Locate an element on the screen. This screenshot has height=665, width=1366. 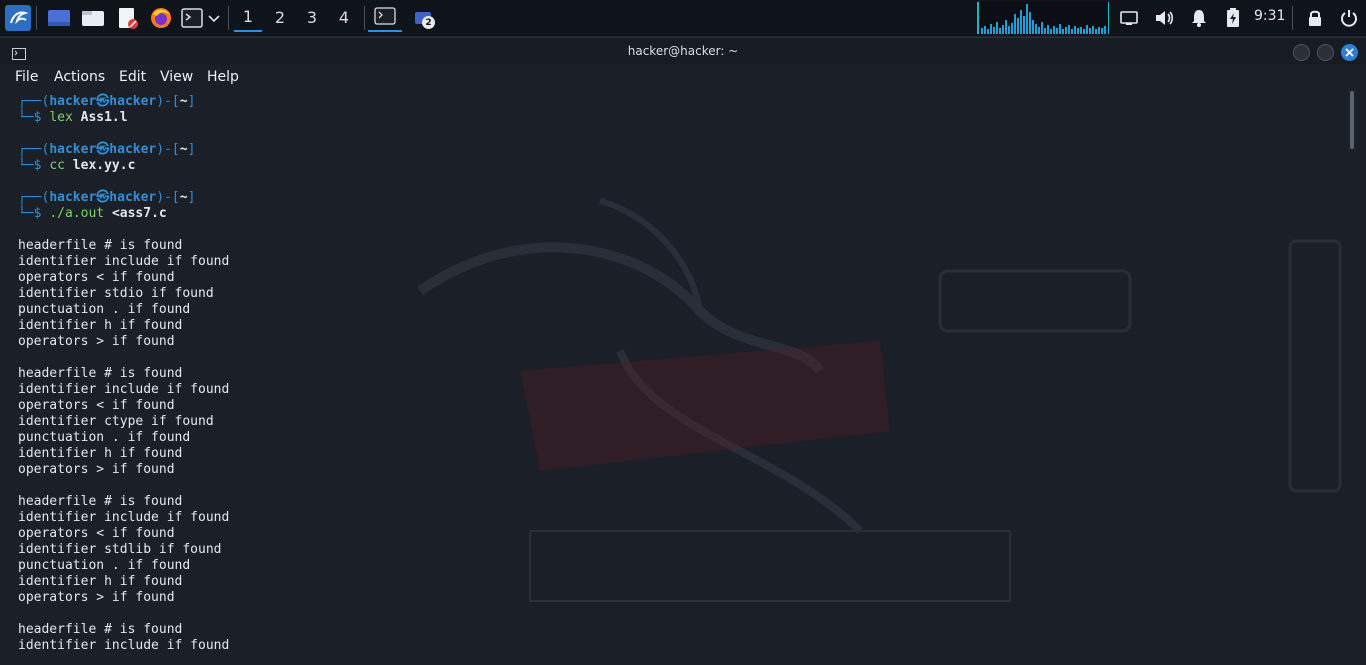
terminal-task-icon is located at coordinates (385, 16).